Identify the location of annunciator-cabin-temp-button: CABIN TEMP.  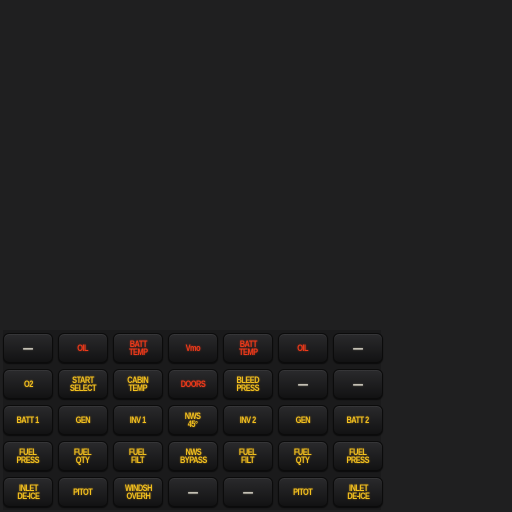
(138, 384).